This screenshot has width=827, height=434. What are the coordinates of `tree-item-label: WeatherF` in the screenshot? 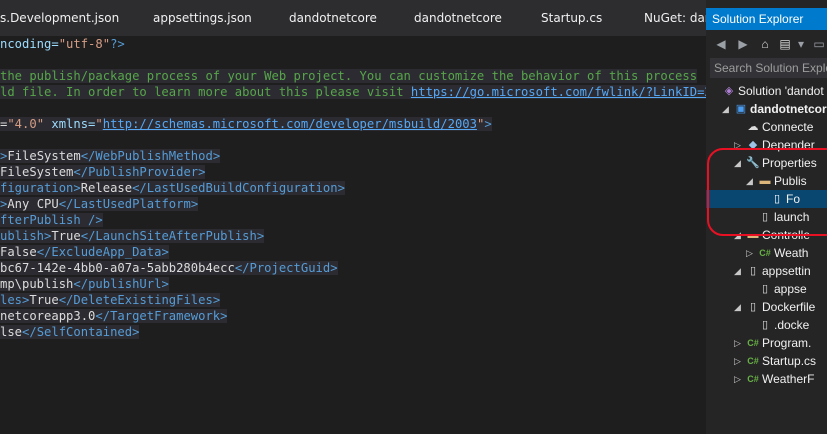 It's located at (788, 379).